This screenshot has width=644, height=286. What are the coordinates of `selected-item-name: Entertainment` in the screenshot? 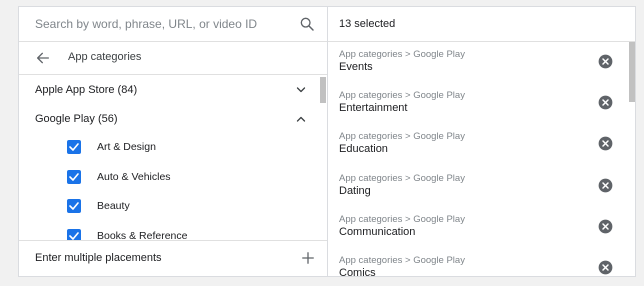 It's located at (373, 108).